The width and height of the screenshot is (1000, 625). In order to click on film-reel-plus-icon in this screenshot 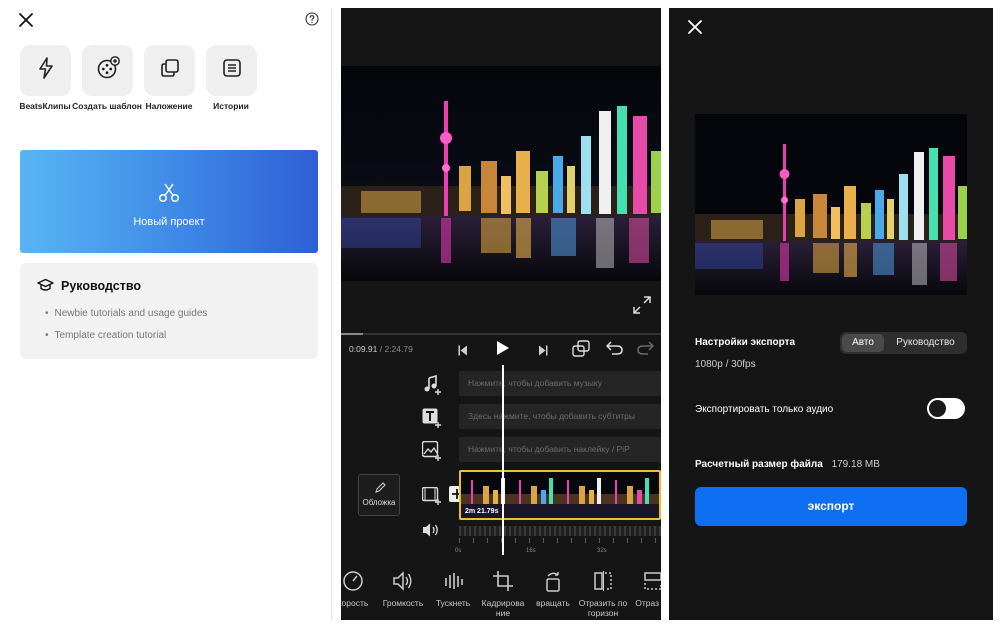, I will do `click(108, 70)`.